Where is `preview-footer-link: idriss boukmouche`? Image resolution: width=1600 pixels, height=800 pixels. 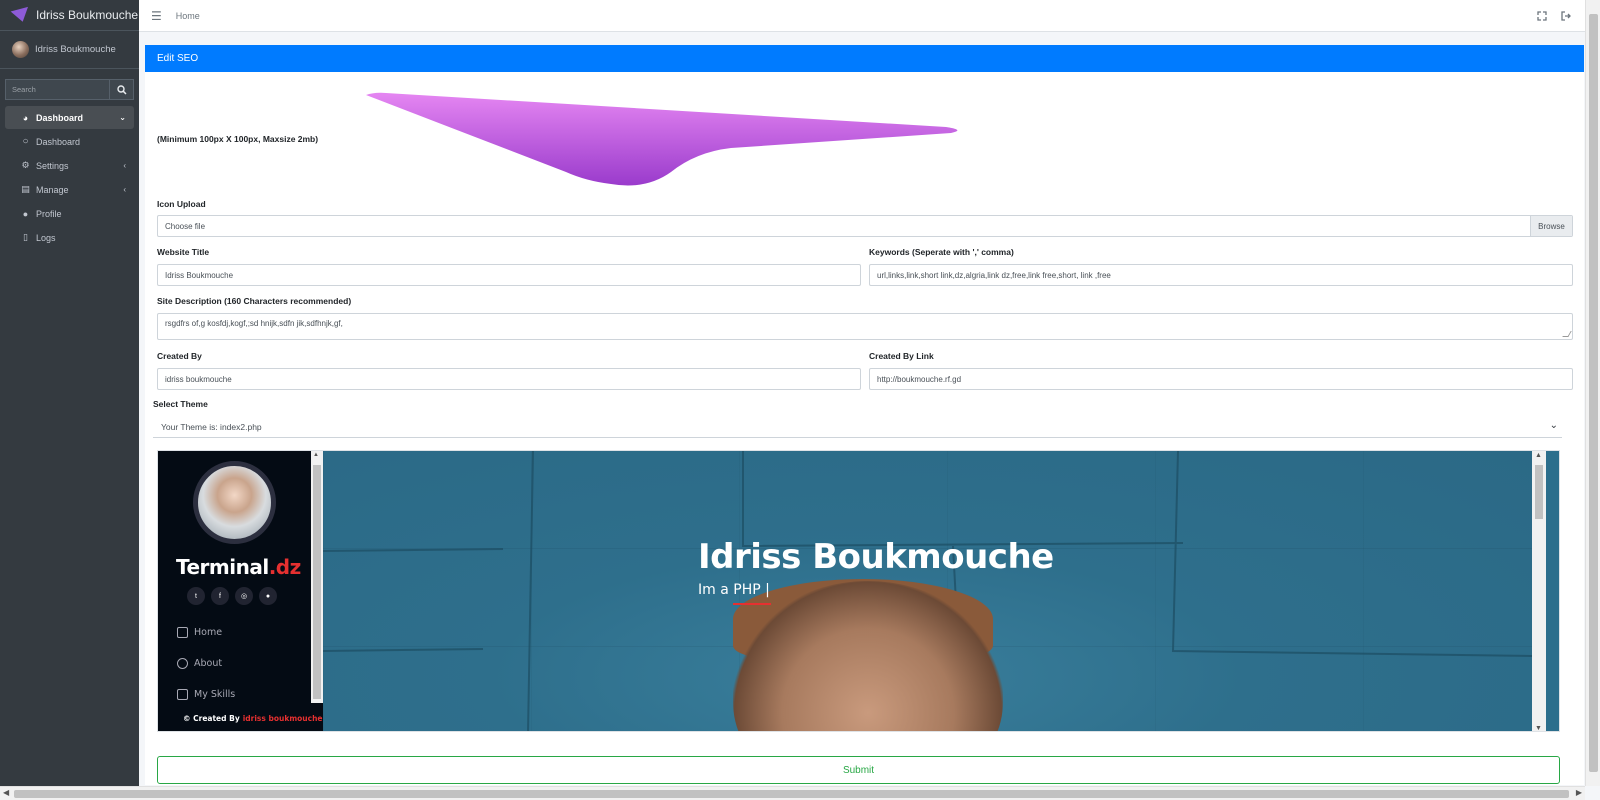
preview-footer-link: idriss boukmouche is located at coordinates (283, 718).